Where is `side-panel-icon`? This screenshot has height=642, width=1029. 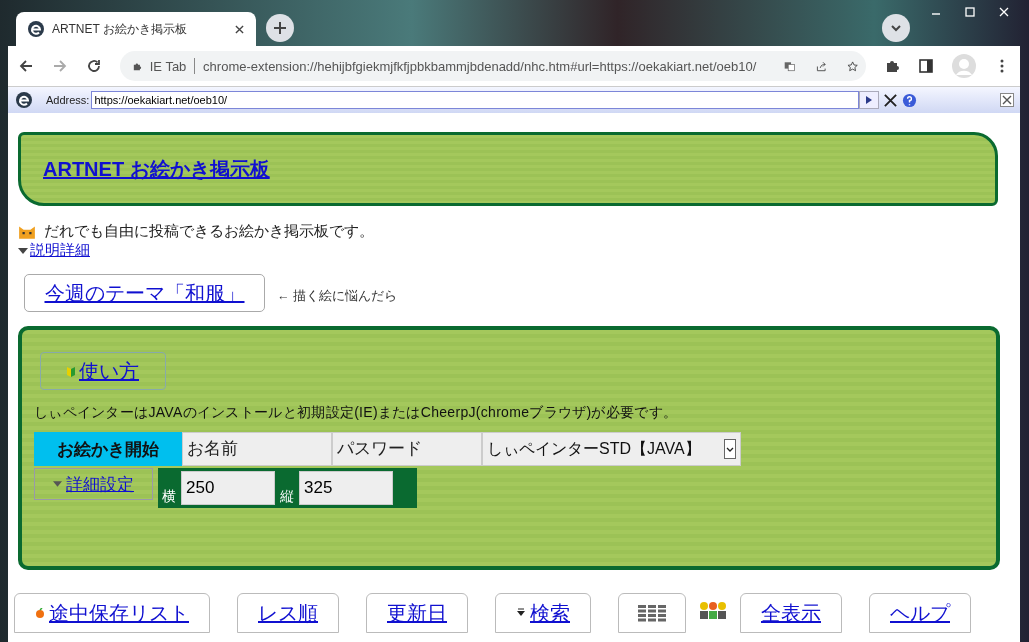 side-panel-icon is located at coordinates (926, 66).